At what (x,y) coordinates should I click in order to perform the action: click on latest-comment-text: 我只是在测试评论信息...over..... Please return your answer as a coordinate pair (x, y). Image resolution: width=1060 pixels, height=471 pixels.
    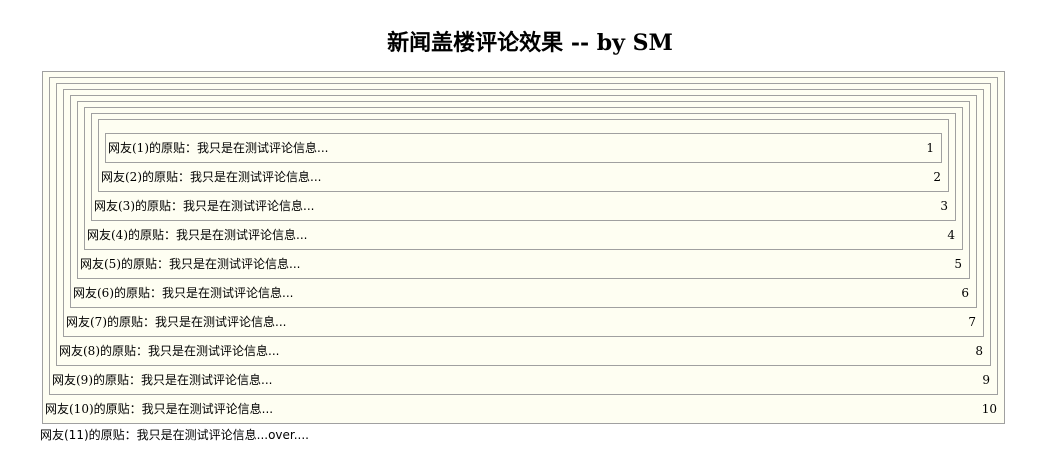
    Looking at the image, I should click on (223, 435).